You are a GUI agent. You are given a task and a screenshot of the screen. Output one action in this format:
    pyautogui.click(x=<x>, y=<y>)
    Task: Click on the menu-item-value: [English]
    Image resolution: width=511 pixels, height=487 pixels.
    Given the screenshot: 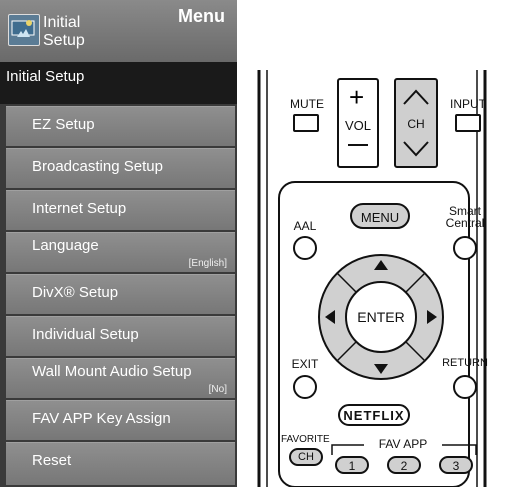 What is the action you would take?
    pyautogui.click(x=207, y=263)
    